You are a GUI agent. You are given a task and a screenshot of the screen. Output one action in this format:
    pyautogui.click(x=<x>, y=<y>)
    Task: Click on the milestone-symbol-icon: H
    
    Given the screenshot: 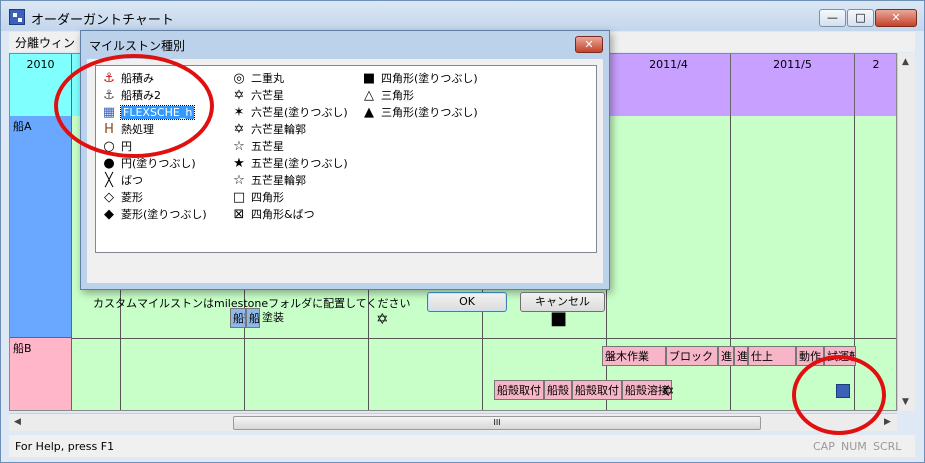 What is the action you would take?
    pyautogui.click(x=109, y=129)
    